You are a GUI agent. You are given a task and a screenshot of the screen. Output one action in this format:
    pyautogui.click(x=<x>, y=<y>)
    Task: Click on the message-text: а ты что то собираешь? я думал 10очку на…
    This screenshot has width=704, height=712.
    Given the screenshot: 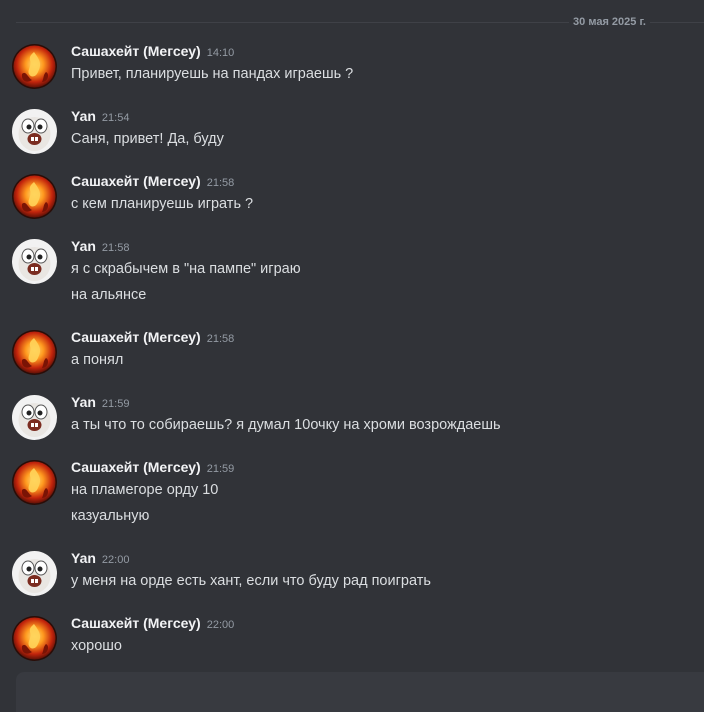 What is the action you would take?
    pyautogui.click(x=286, y=425)
    